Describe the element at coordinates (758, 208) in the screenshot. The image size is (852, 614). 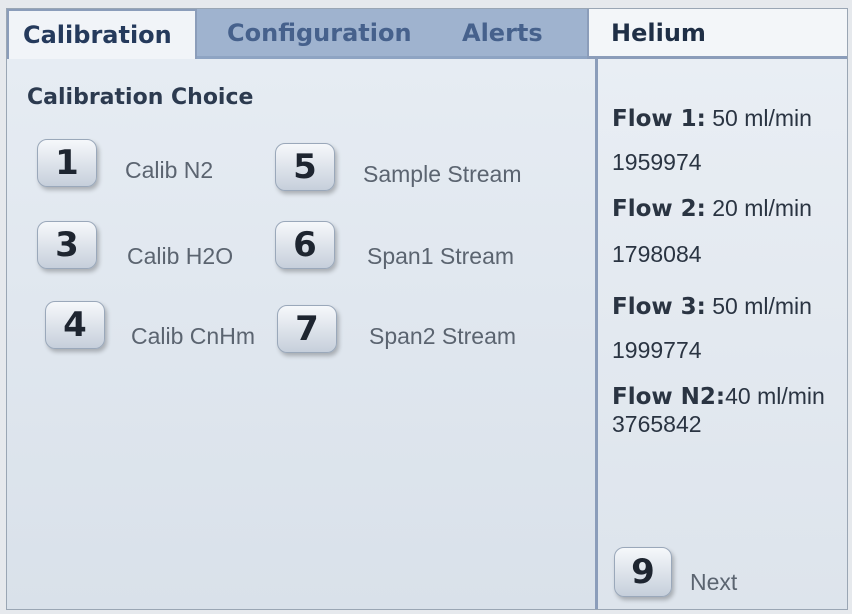
I see `flow-2-rate: 20 ml/min` at that location.